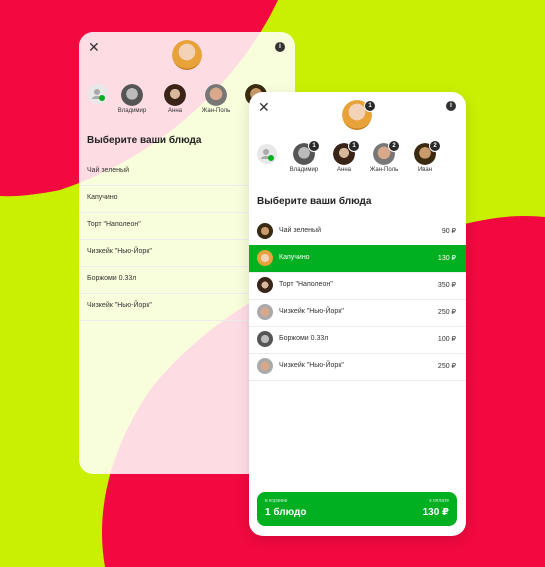 Image resolution: width=545 pixels, height=567 pixels. What do you see at coordinates (357, 232) in the screenshot?
I see `menu-item: Чай зеленый 90 ₽` at bounding box center [357, 232].